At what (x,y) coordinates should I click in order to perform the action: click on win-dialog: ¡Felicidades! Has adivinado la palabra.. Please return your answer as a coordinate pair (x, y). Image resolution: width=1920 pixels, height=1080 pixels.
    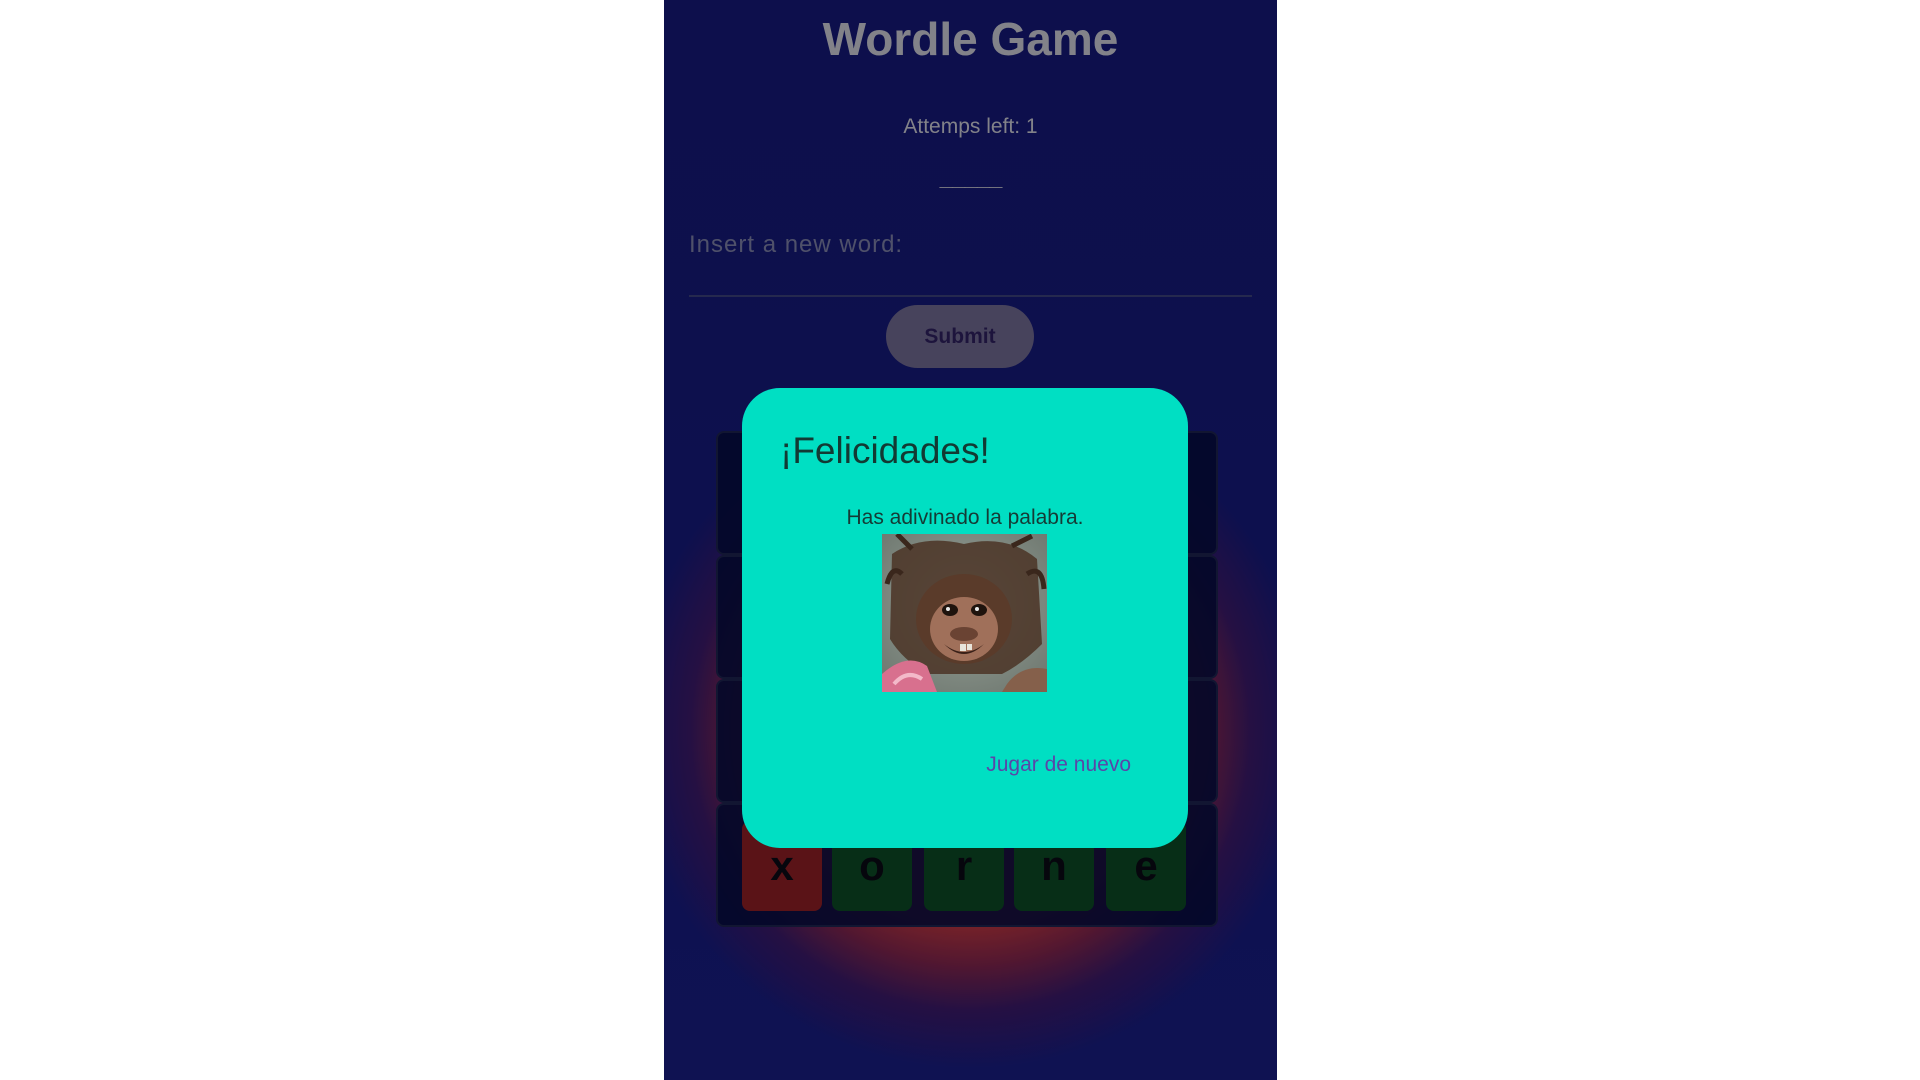
    Looking at the image, I should click on (965, 618).